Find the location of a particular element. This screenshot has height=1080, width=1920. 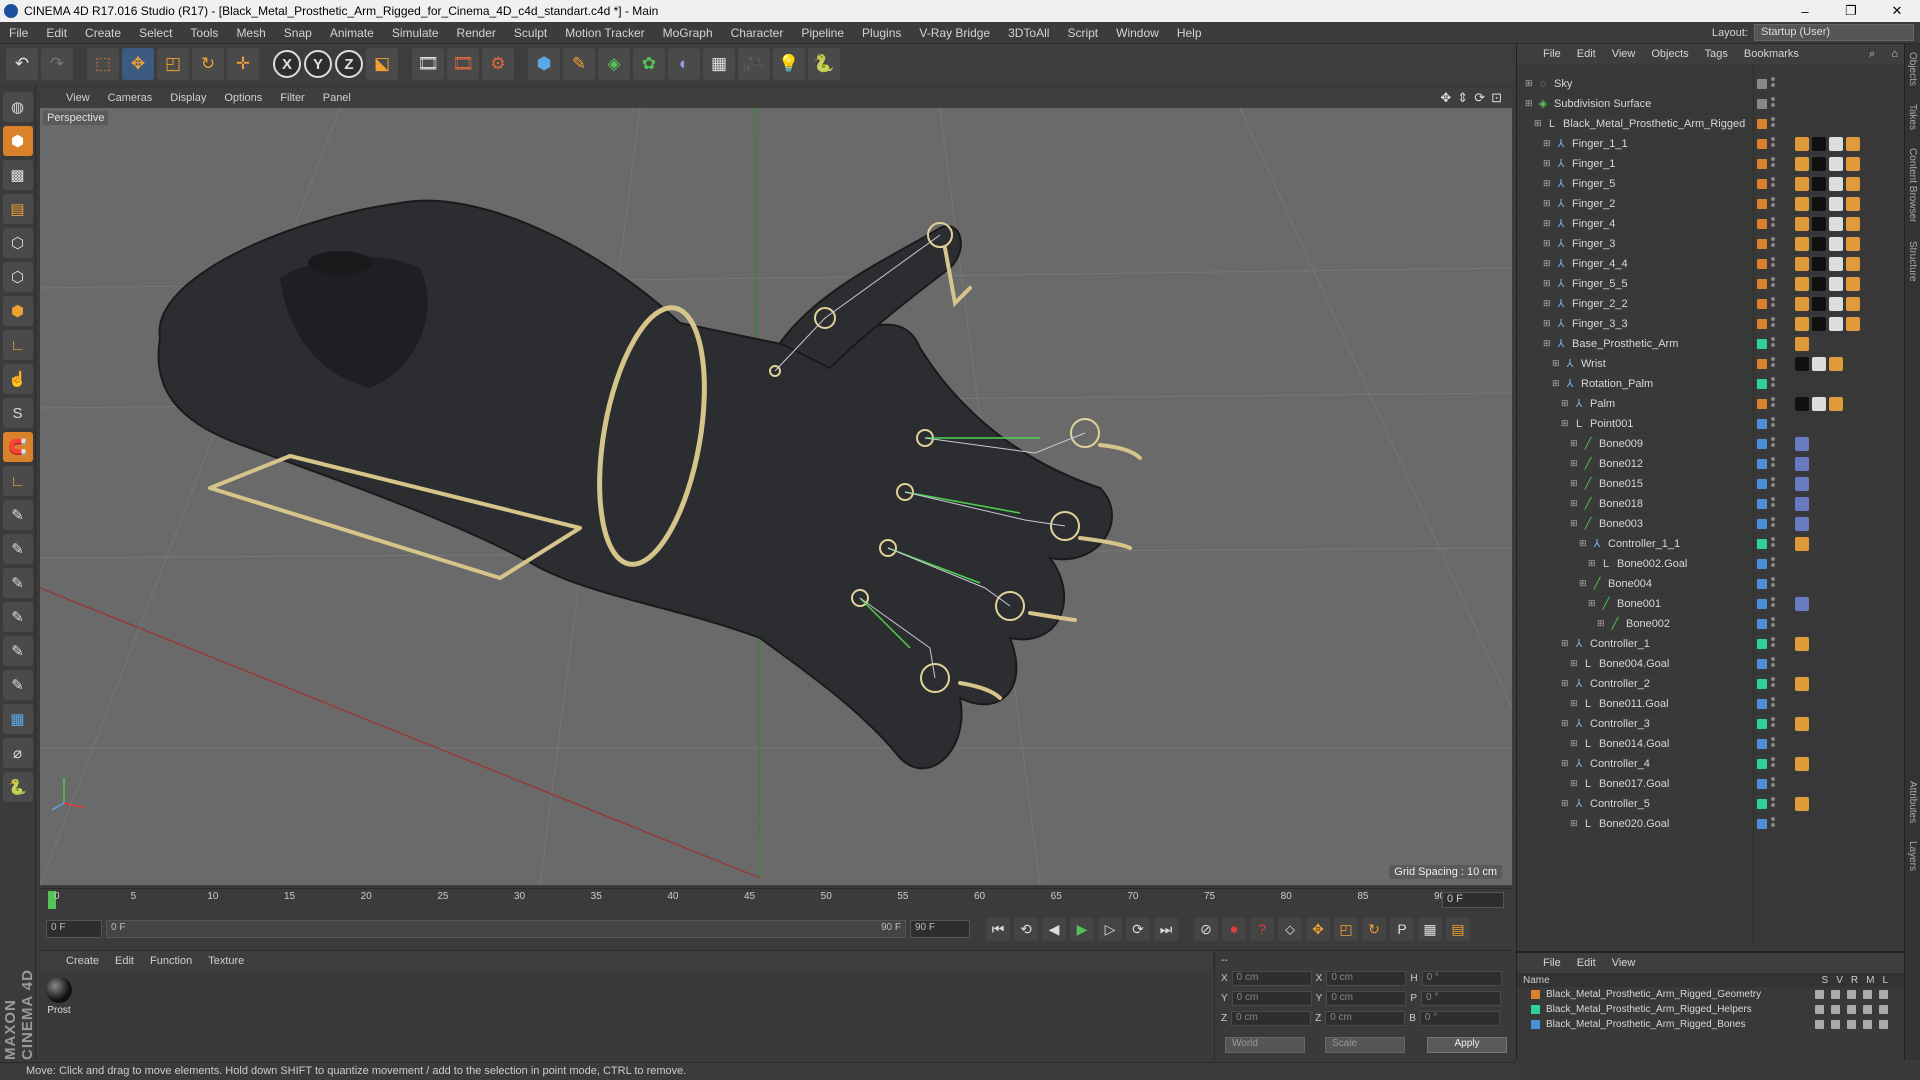

tab-layers: Layers is located at coordinates (1912, 856).